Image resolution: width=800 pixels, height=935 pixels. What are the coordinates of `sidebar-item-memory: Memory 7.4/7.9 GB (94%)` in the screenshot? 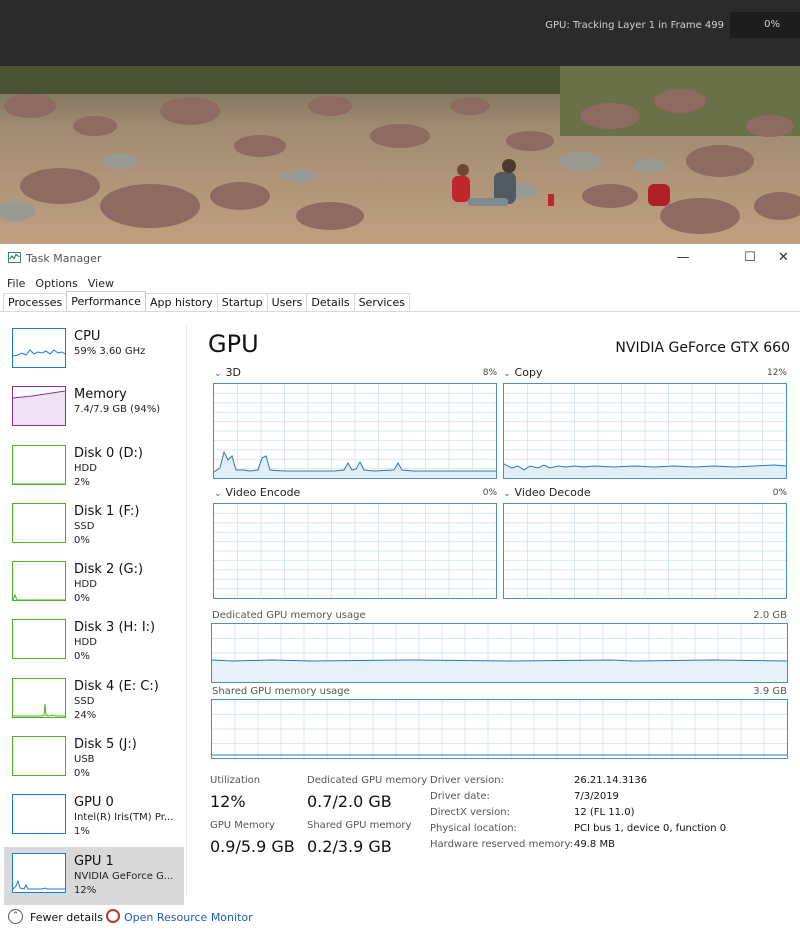 It's located at (94, 409).